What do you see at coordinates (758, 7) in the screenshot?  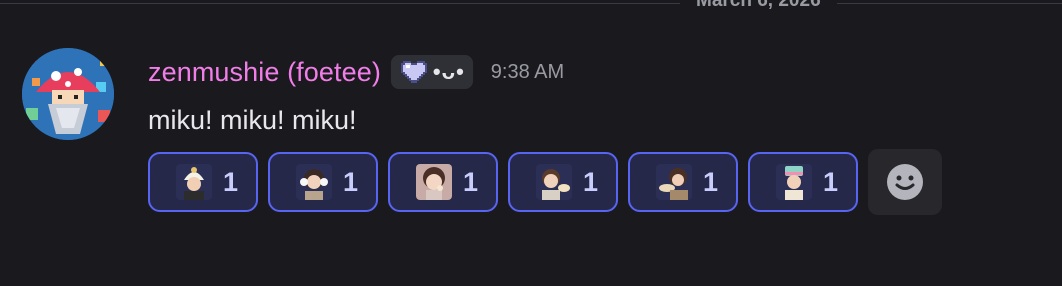 I see `divider-date: March 6, 2026` at bounding box center [758, 7].